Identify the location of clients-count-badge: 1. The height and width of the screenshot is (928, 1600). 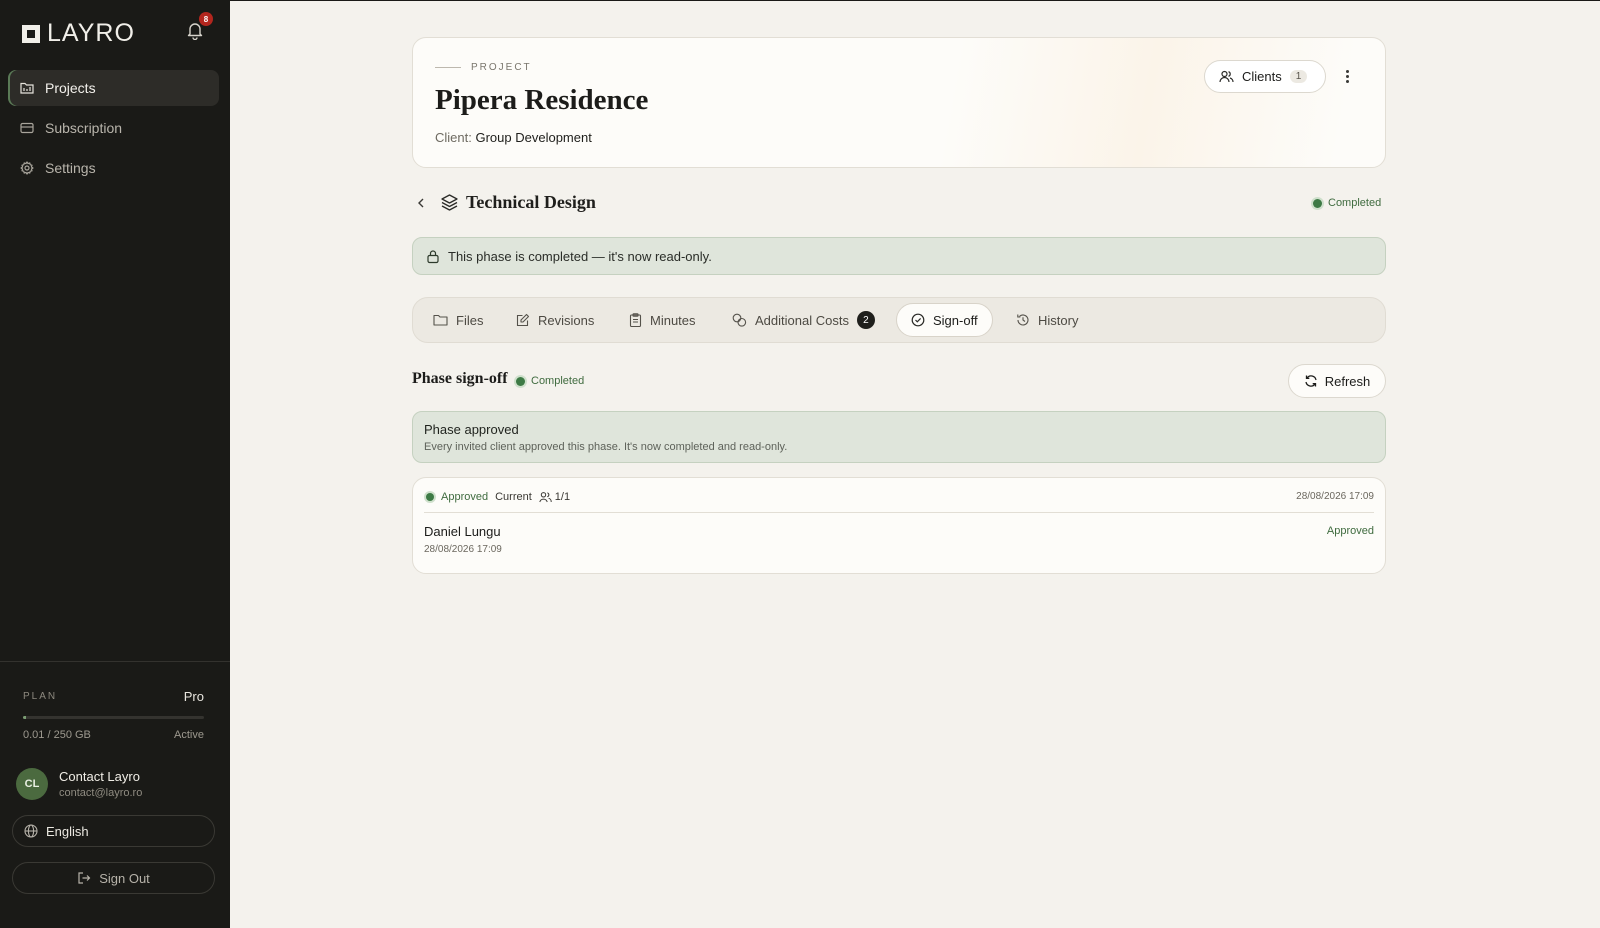
(1298, 76).